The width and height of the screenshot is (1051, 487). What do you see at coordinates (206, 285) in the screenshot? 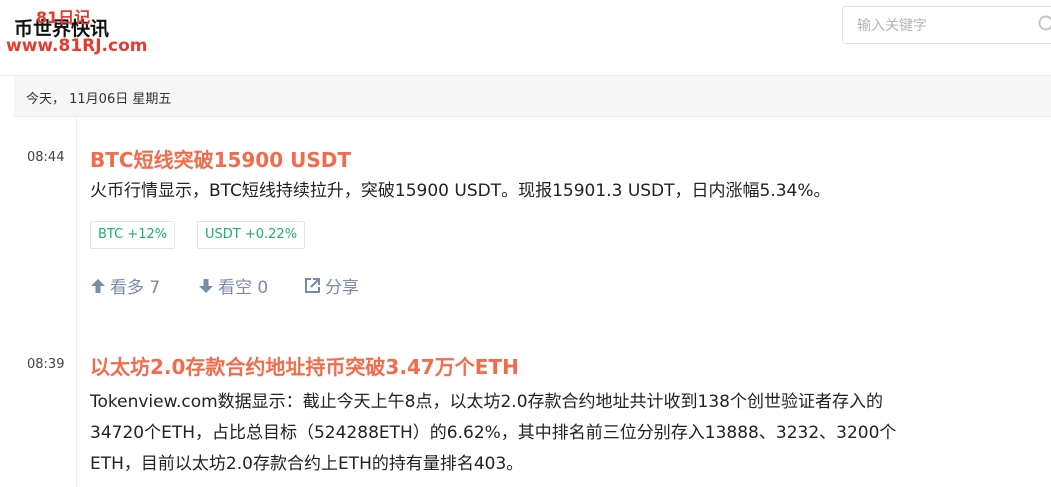
I see `arrow-down-icon` at bounding box center [206, 285].